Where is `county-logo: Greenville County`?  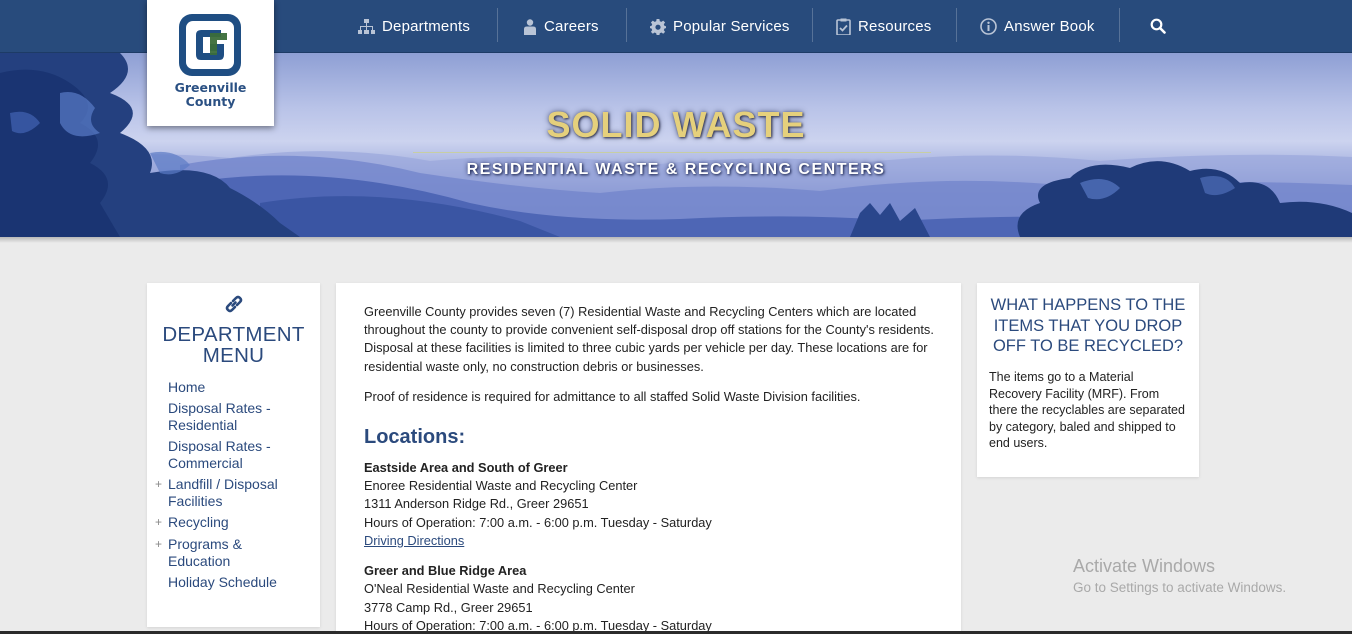 county-logo: Greenville County is located at coordinates (210, 63).